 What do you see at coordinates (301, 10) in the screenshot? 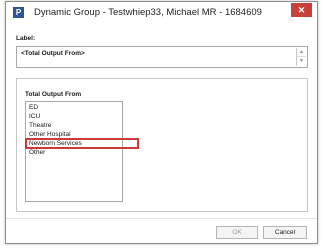
I see `close-button: ✕` at bounding box center [301, 10].